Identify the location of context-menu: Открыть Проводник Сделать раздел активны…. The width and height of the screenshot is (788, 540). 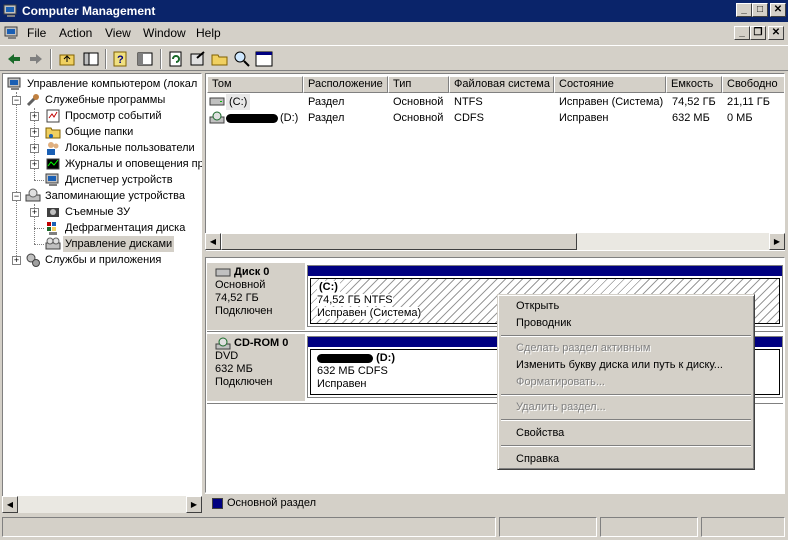
(626, 382).